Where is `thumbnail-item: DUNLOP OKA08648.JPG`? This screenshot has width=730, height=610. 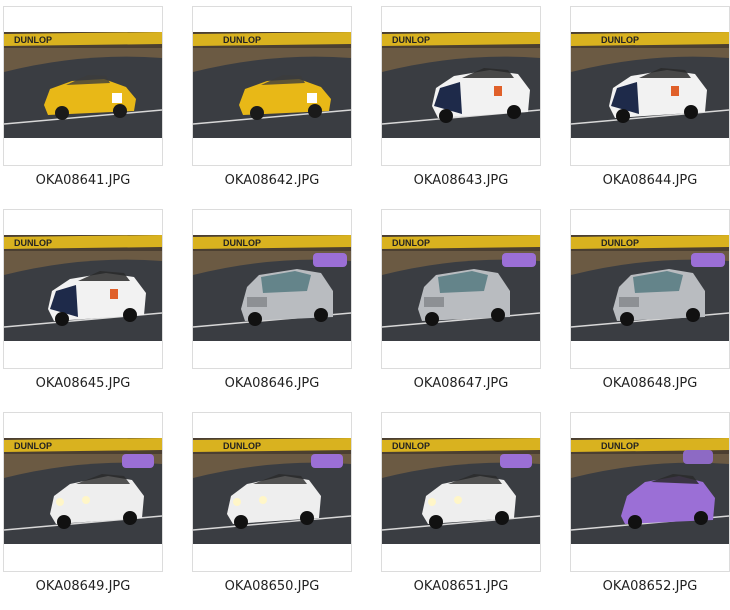
thumbnail-item: DUNLOP OKA08648.JPG is located at coordinates (650, 304).